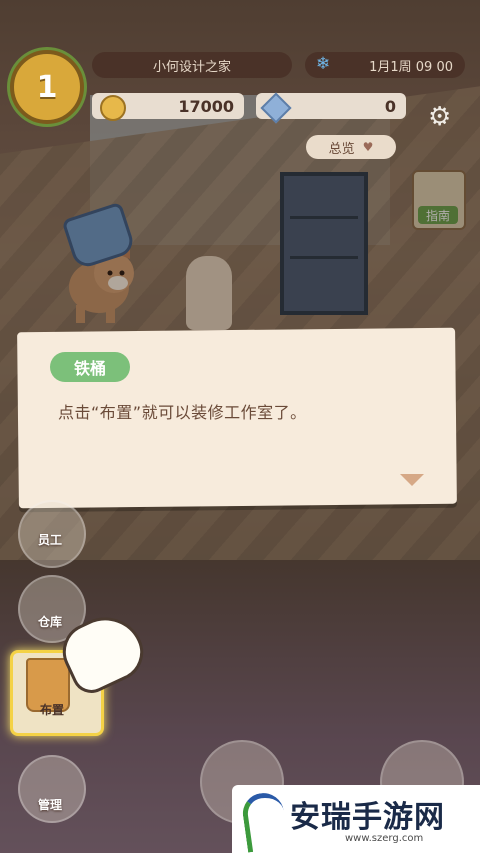  What do you see at coordinates (384, 838) in the screenshot?
I see `watermark-url: www.szerg.com` at bounding box center [384, 838].